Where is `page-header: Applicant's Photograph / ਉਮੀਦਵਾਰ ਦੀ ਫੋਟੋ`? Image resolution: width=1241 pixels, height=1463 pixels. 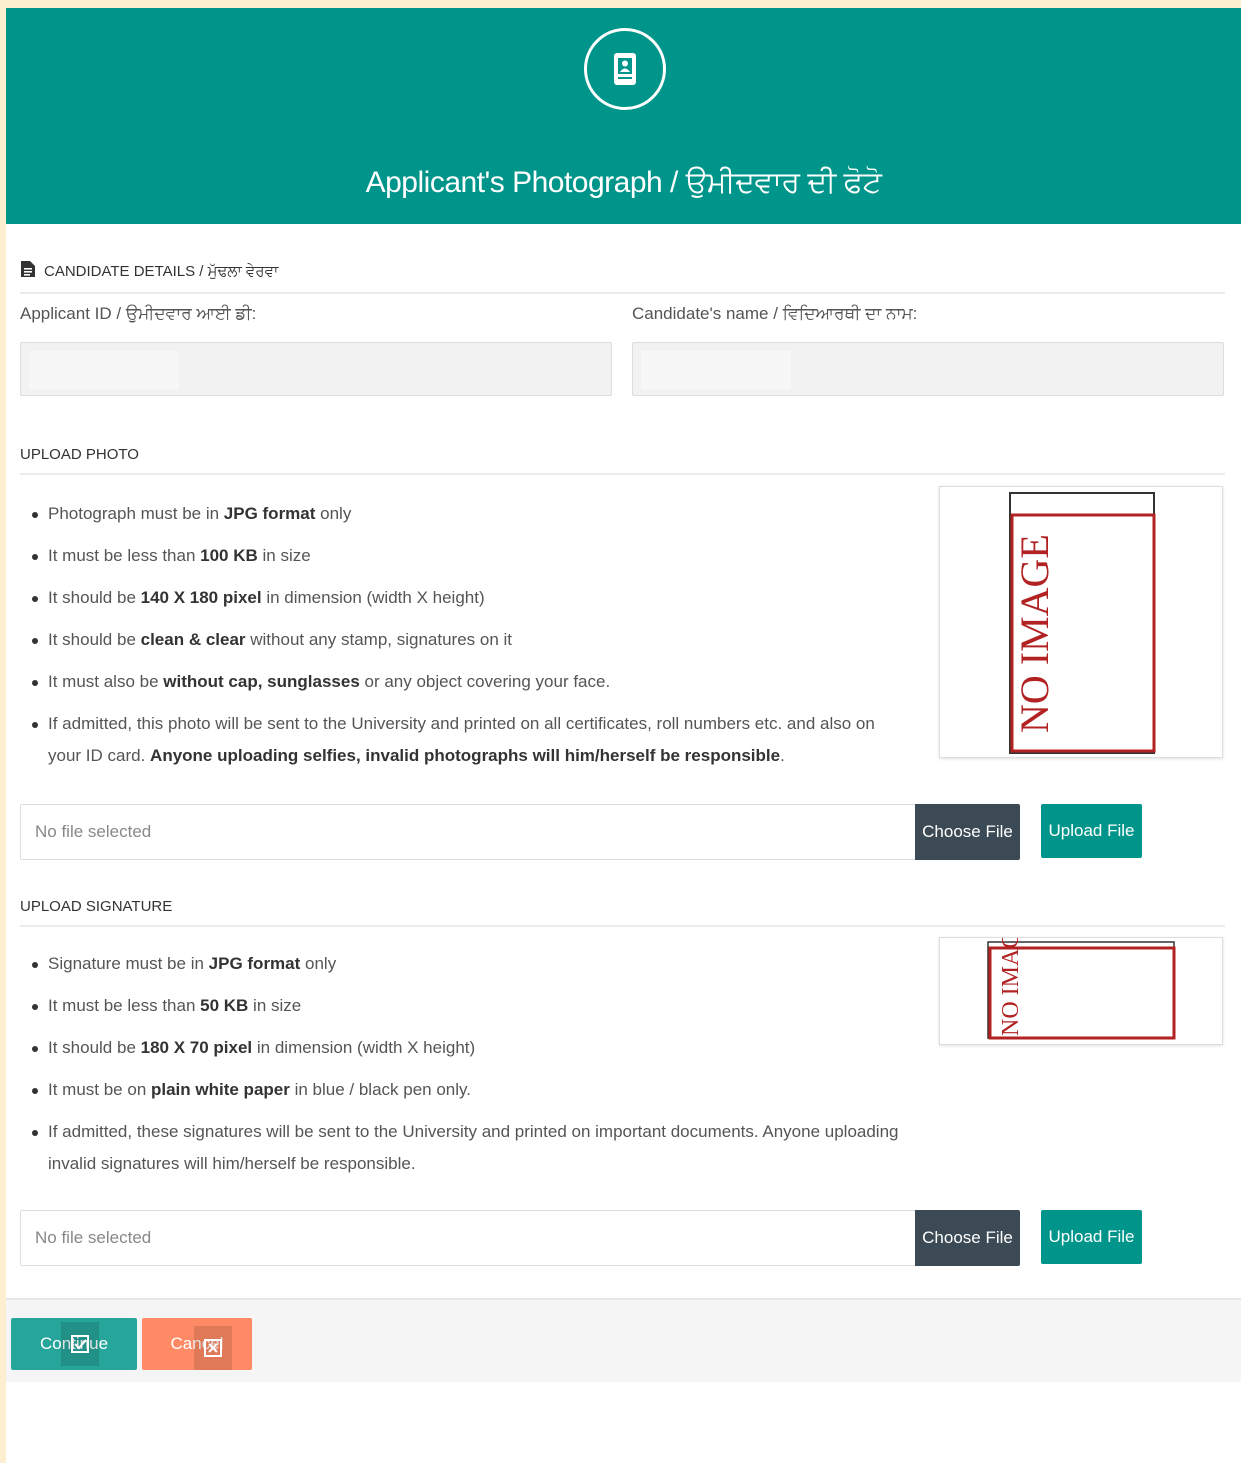
page-header: Applicant's Photograph / ਉਮੀਦਵਾਰ ਦੀ ਫੋਟੋ is located at coordinates (623, 116).